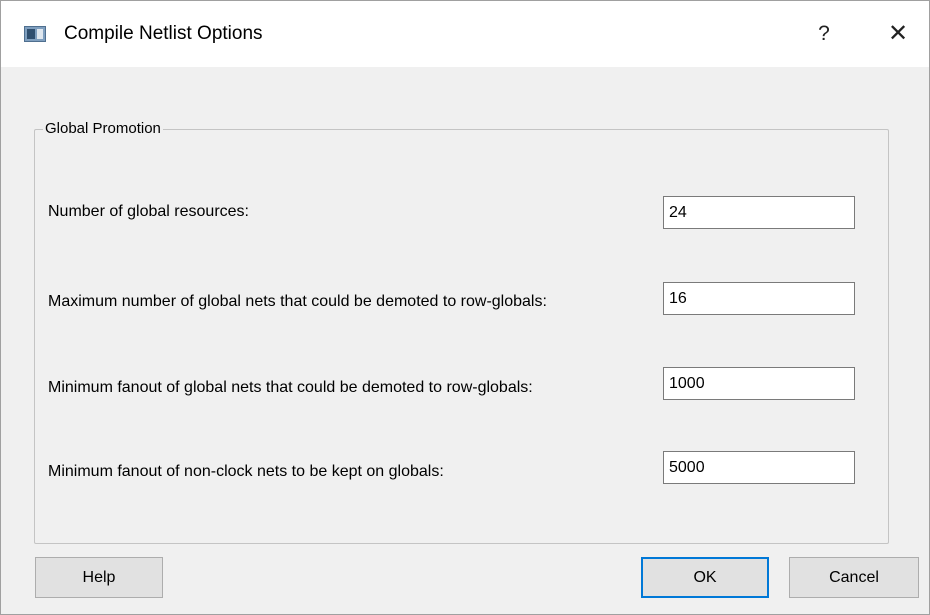 This screenshot has height=615, width=930. I want to click on global-resources-label: Number of global resources:, so click(148, 211).